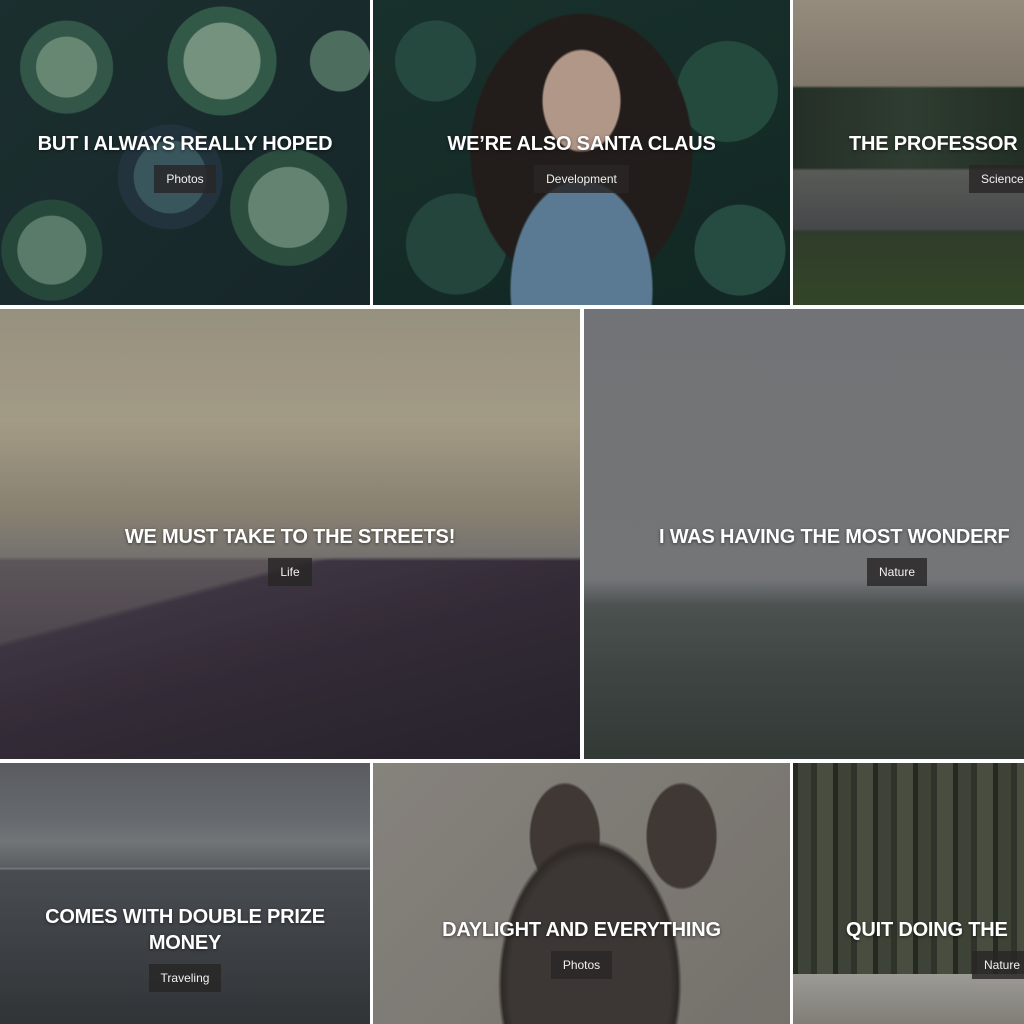  I want to click on item-title: WE MUST TAKE TO THE STREETS!, so click(290, 537).